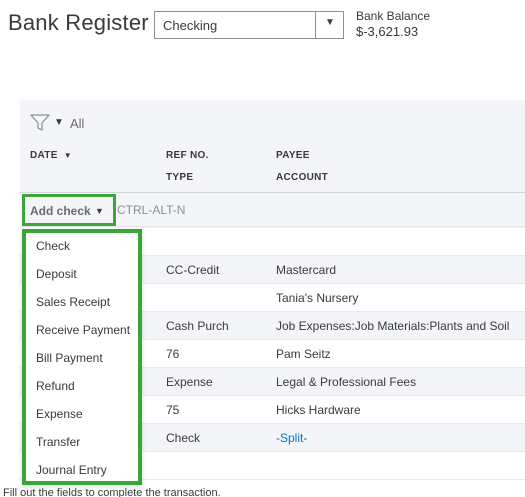 The image size is (525, 497). I want to click on page-title: Bank Register, so click(78, 22).